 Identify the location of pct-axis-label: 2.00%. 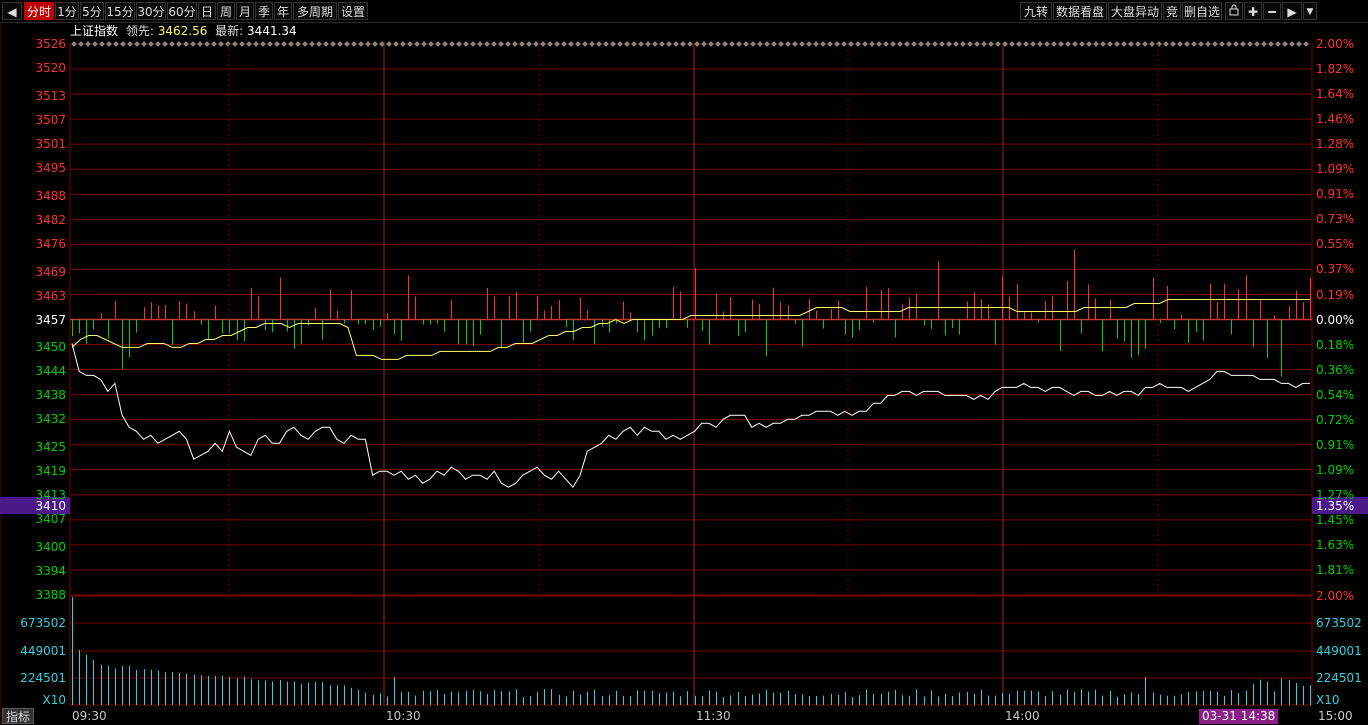
(1335, 44).